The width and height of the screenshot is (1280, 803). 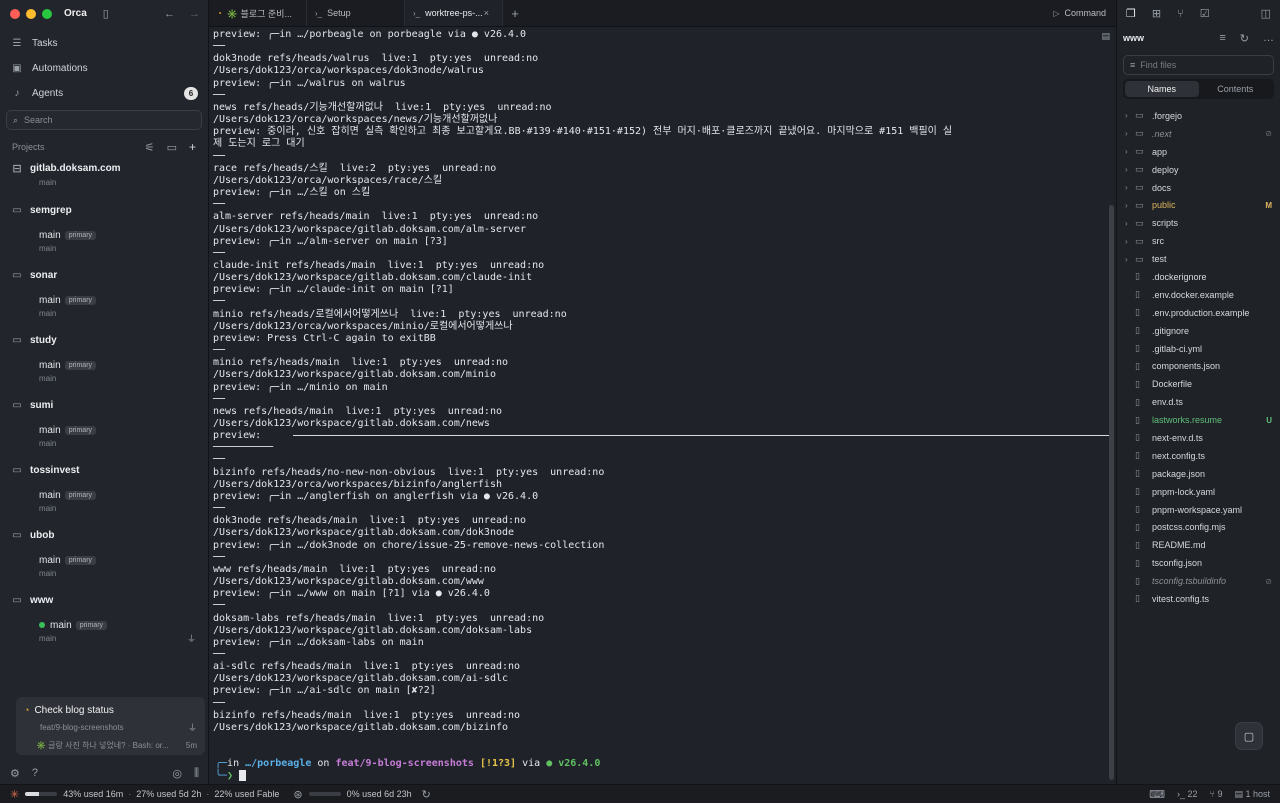 What do you see at coordinates (104, 68) in the screenshot?
I see `nav-automations: ▣ Automations` at bounding box center [104, 68].